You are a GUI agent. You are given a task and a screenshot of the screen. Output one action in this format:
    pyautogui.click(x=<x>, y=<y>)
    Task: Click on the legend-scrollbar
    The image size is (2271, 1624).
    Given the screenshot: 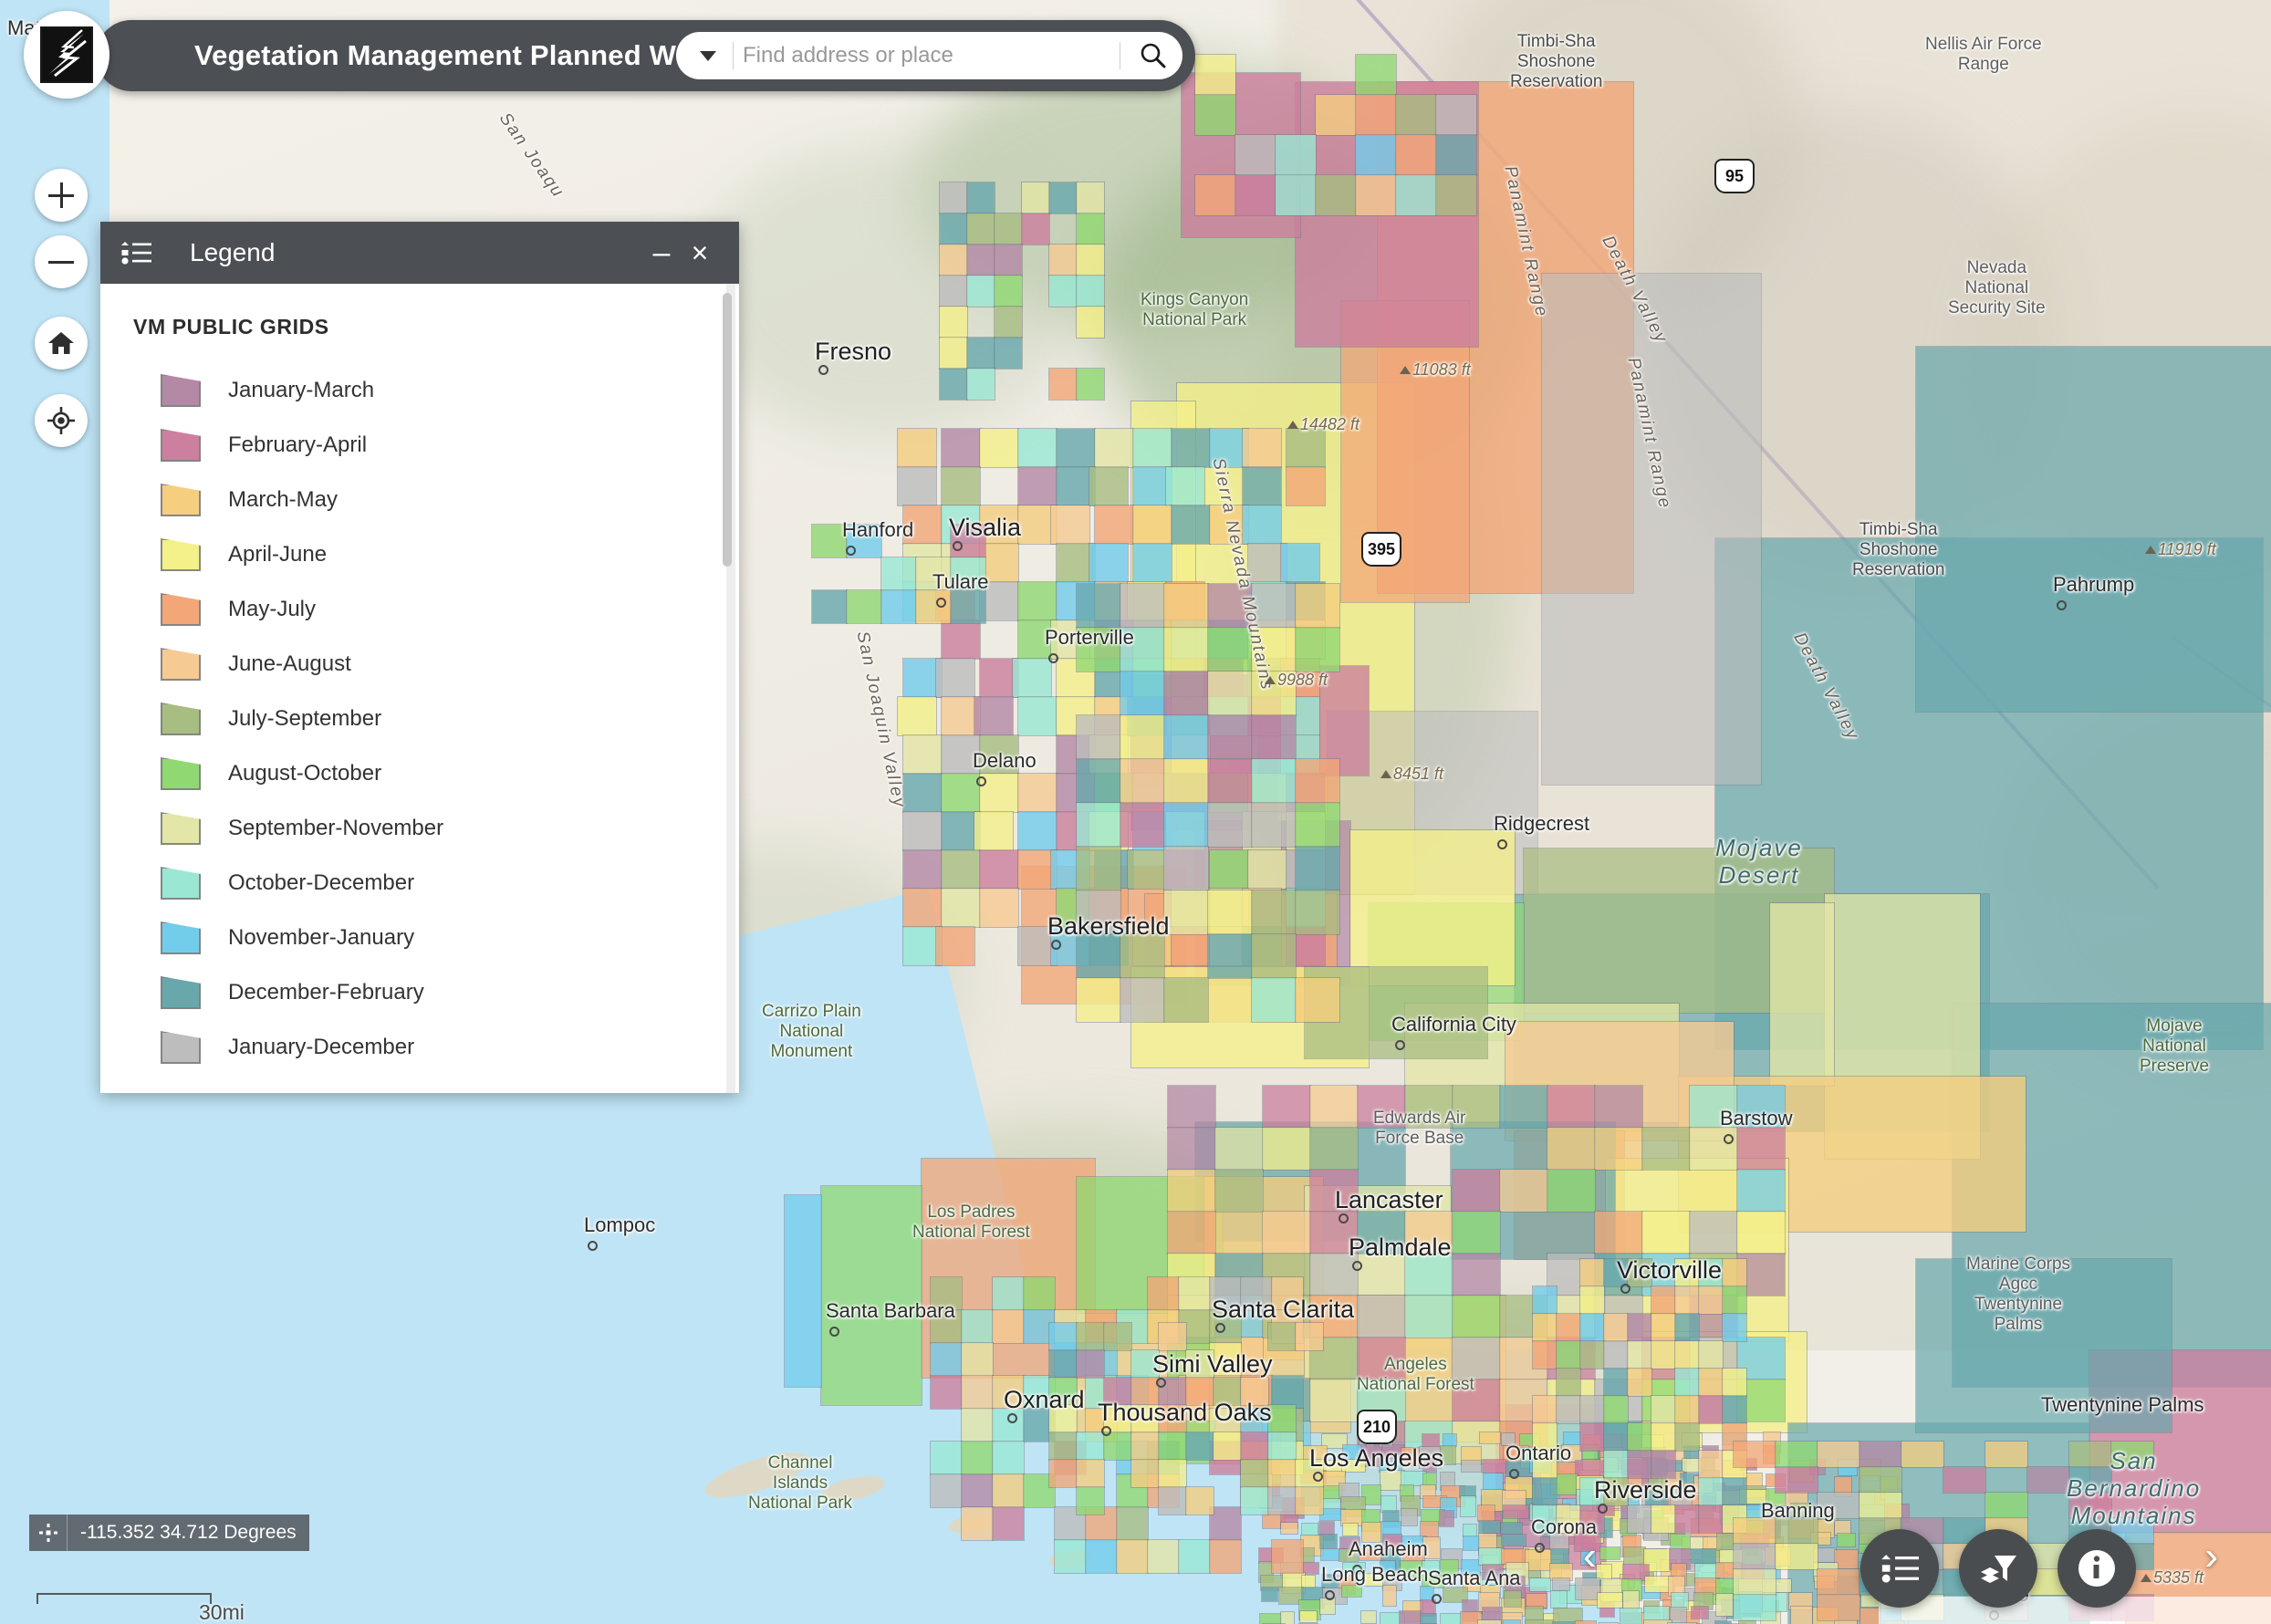 What is the action you would take?
    pyautogui.click(x=729, y=688)
    